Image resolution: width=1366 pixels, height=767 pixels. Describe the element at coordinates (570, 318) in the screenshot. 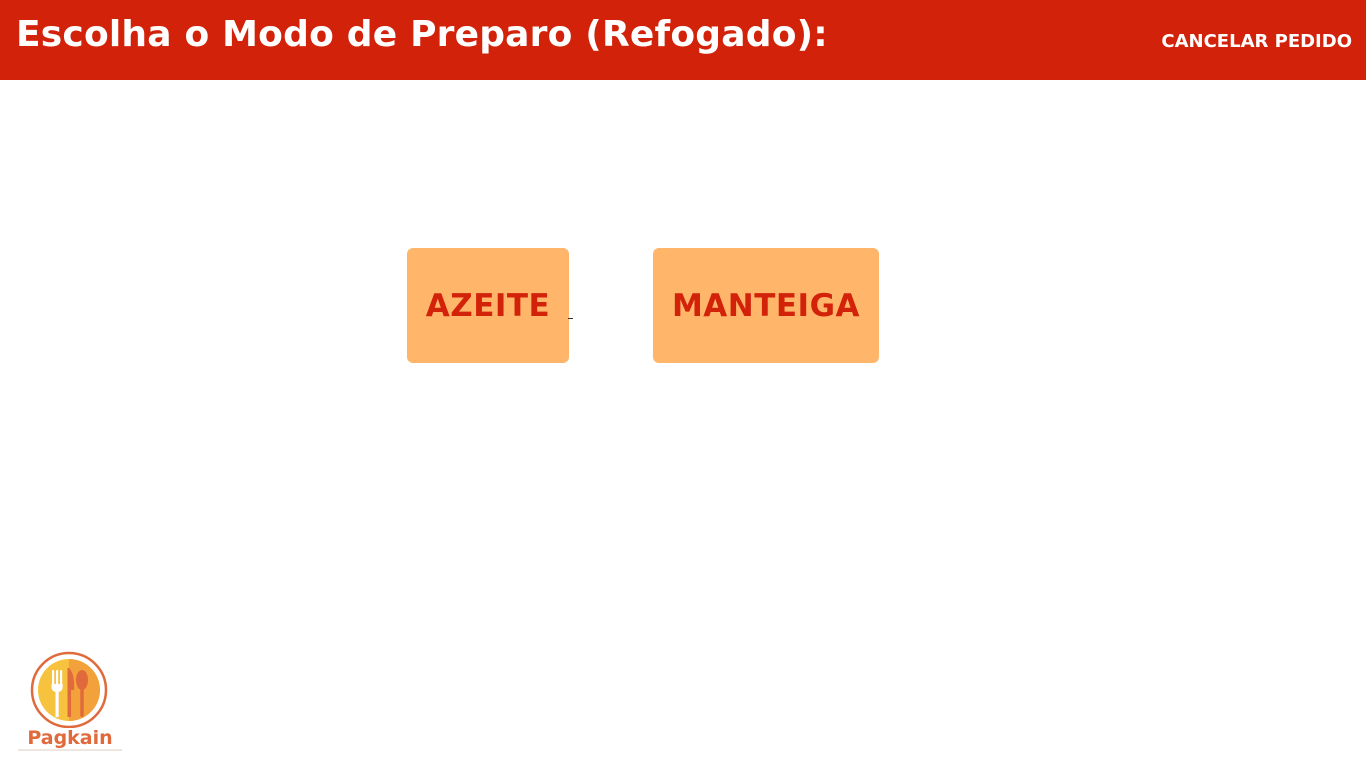

I see `text-cursor-mark` at that location.